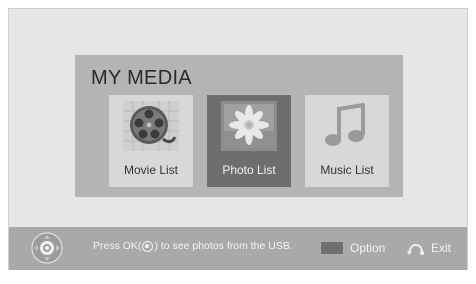 Image resolution: width=476 pixels, height=284 pixels. I want to click on film-reel-icon, so click(151, 126).